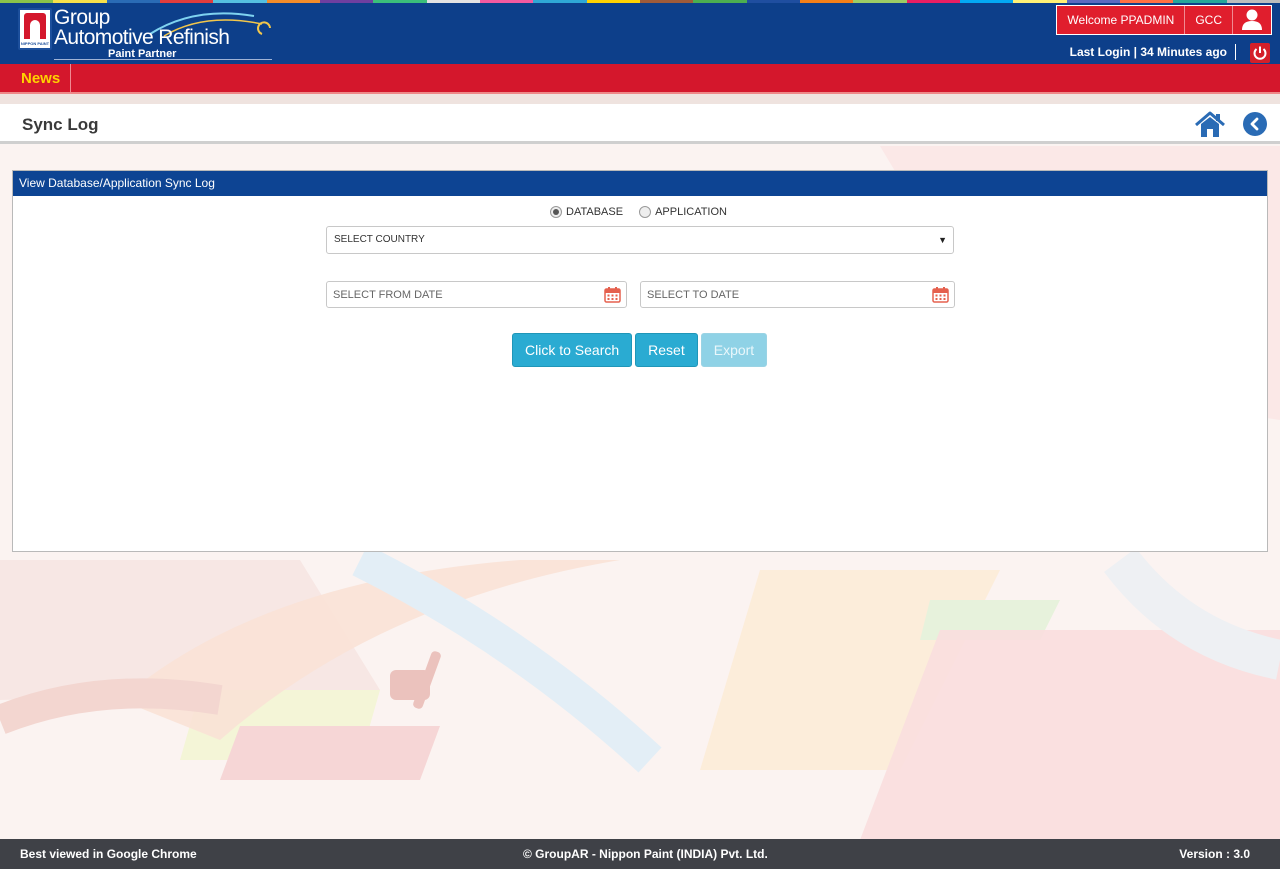 The image size is (1280, 869). I want to click on brand-line-3: Paint Partner, so click(142, 54).